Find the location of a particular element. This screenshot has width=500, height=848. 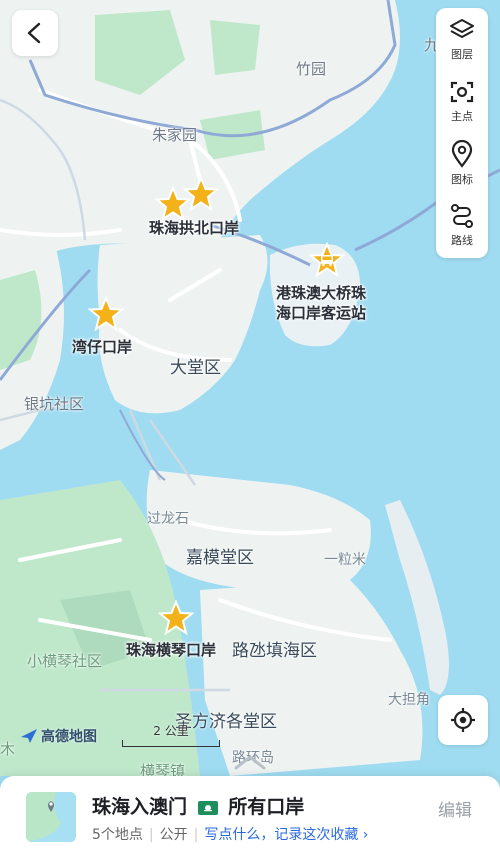

chevron-left-icon is located at coordinates (34, 33).